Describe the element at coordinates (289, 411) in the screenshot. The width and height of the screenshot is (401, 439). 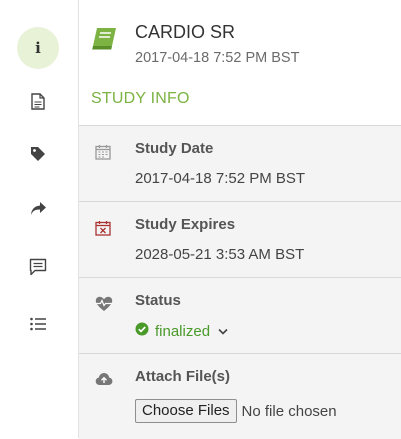
I see `no-file-text: No file chosen` at that location.